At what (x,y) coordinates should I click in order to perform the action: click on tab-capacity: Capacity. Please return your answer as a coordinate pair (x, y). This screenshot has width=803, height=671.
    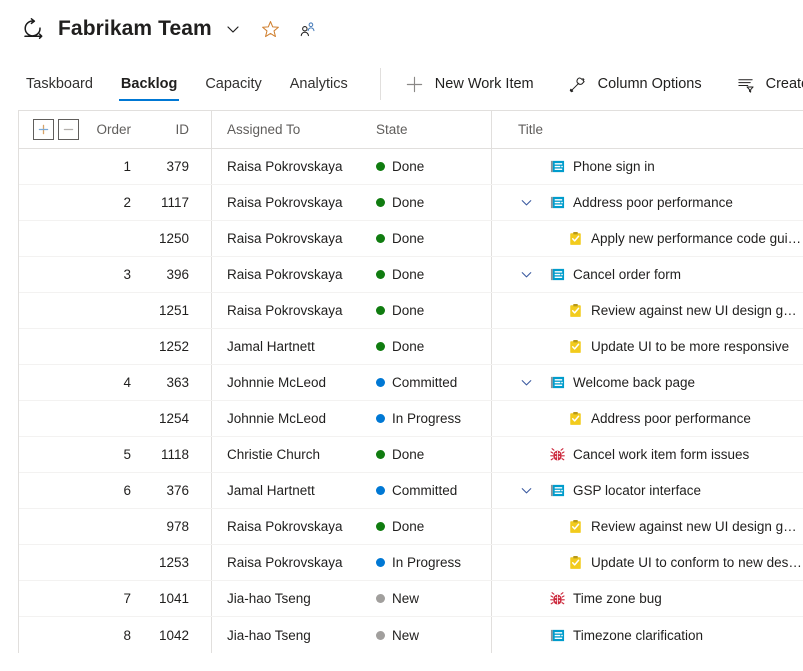
    Looking at the image, I should click on (233, 84).